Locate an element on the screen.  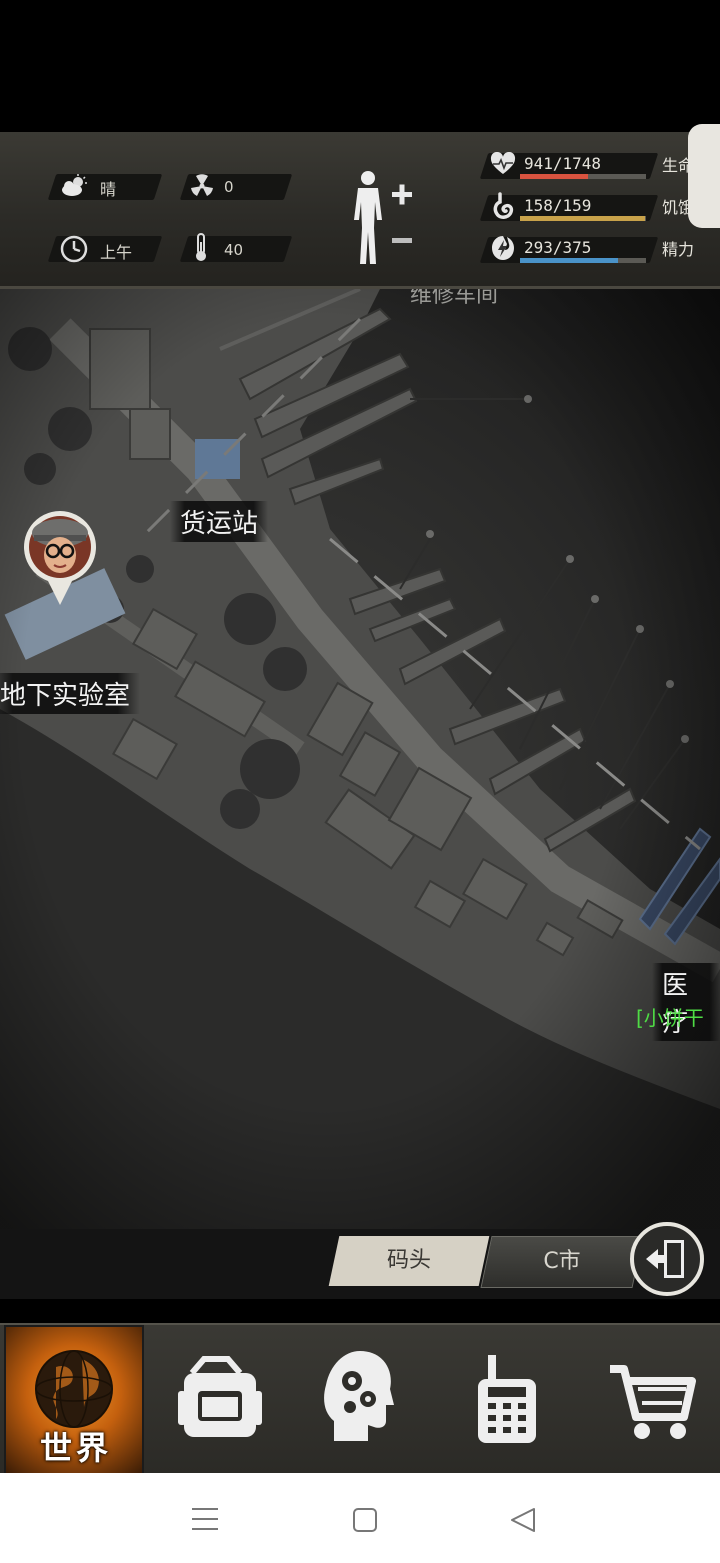
cargo-station-label: 货运站 is located at coordinates (219, 521).